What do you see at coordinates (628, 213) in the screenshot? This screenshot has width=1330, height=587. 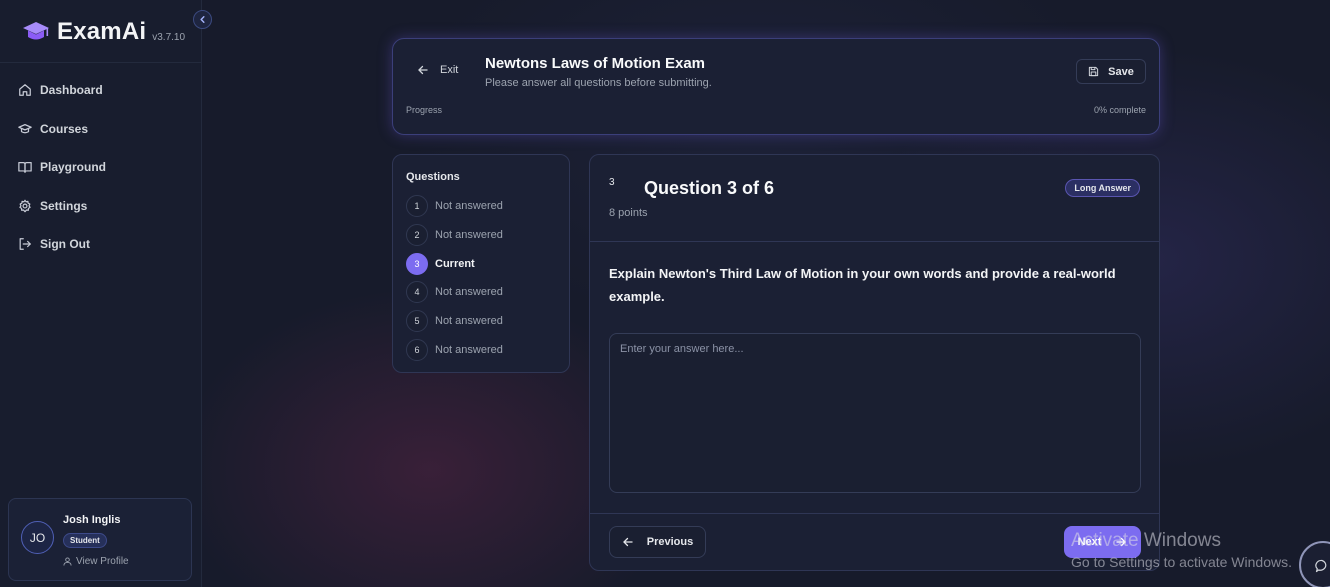 I see `question-points: 8 points` at bounding box center [628, 213].